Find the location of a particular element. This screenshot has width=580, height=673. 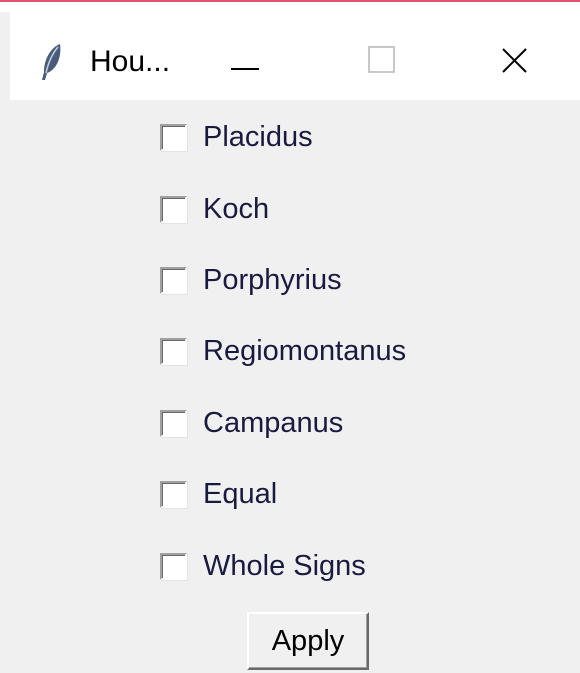

checkbox-label: Equal is located at coordinates (240, 494).